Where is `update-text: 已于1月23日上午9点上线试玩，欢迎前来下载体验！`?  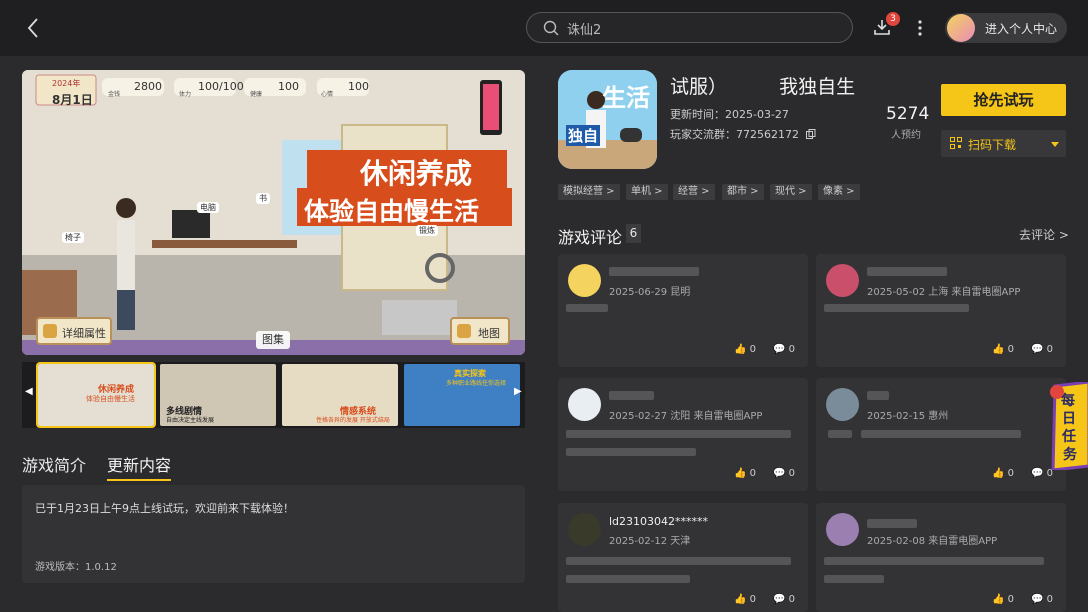
update-text: 已于1月23日上午9点上线试玩，欢迎前来下载体验！ is located at coordinates (164, 508).